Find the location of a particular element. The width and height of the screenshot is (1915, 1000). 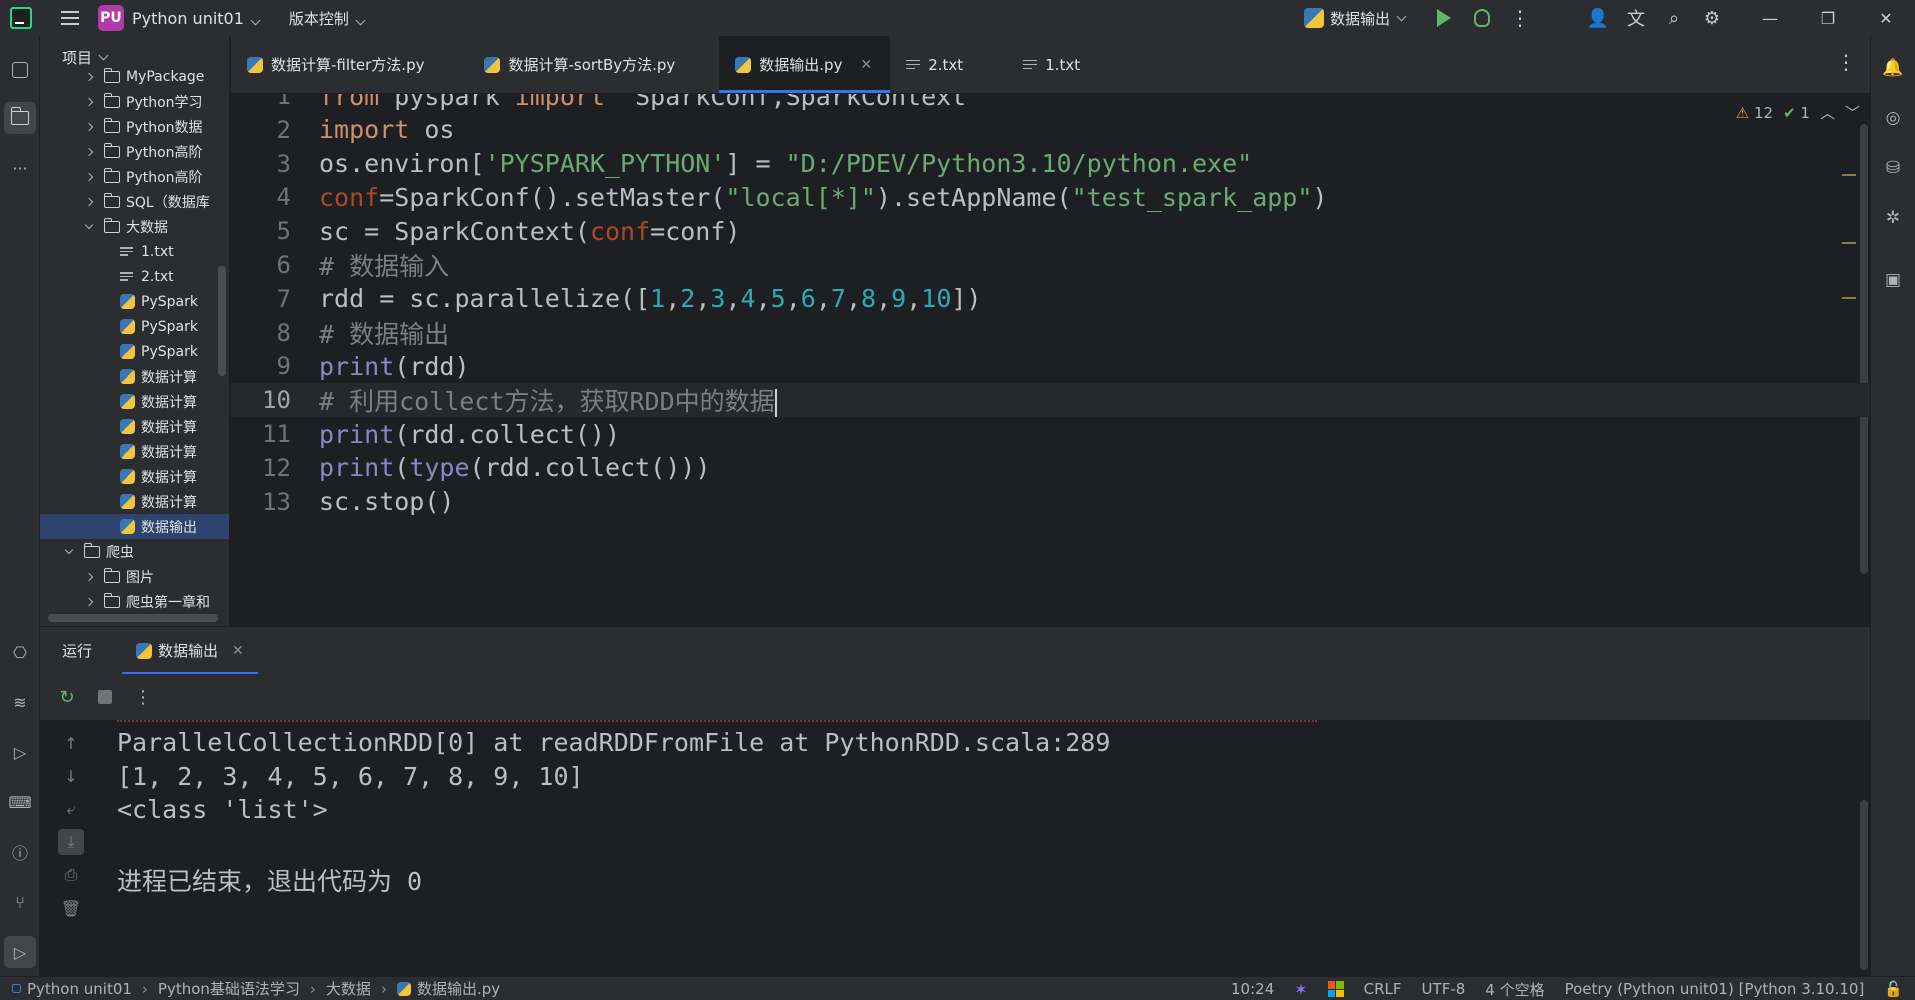

editor-tab: 数据计算-filter方法.py is located at coordinates (349, 64).